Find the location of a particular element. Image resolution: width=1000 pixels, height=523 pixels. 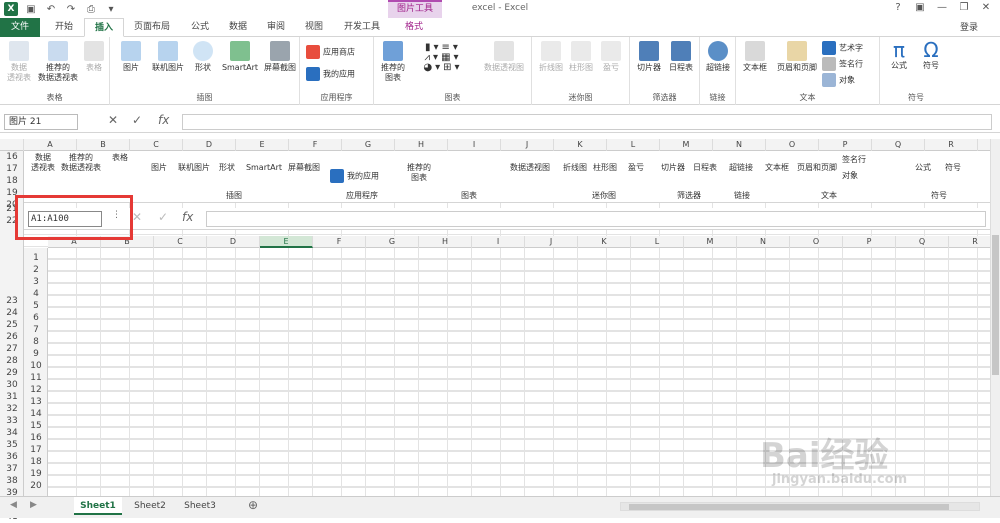

overlay-row-header-2: 2 is located at coordinates (36, 270).